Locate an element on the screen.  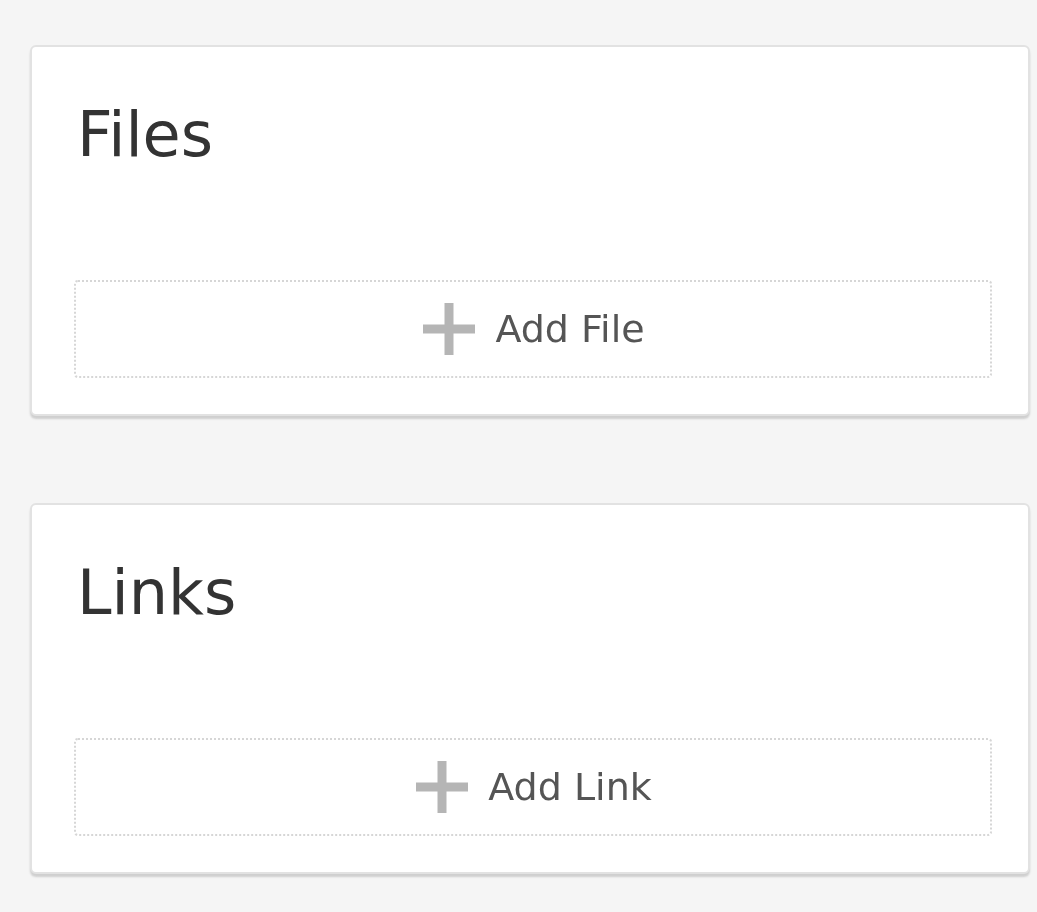
add-button: Add Link is located at coordinates (533, 787).